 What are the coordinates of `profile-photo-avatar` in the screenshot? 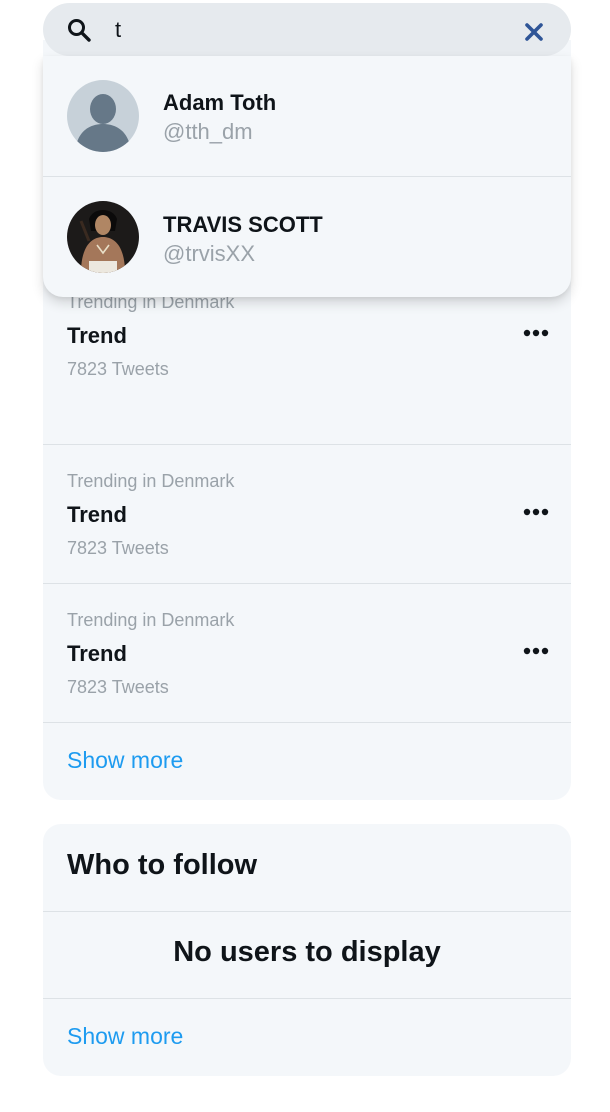 It's located at (103, 237).